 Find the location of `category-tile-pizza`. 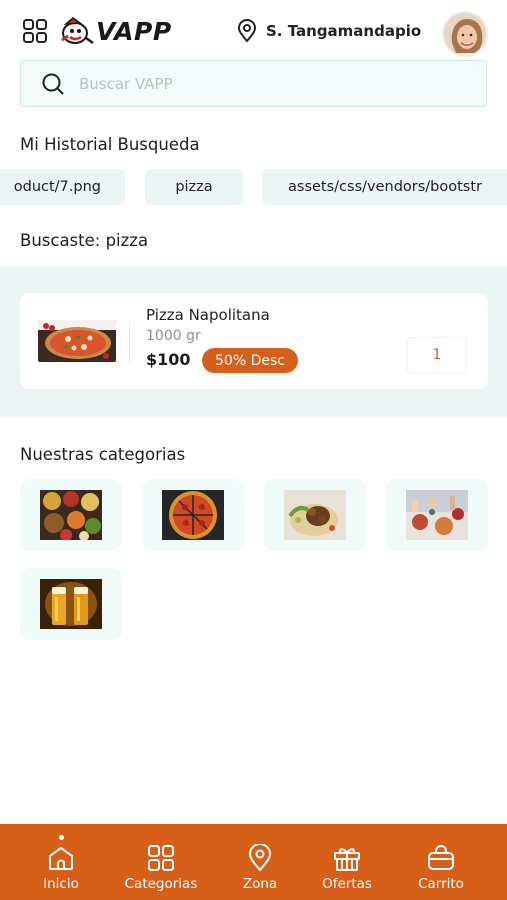

category-tile-pizza is located at coordinates (193, 515).